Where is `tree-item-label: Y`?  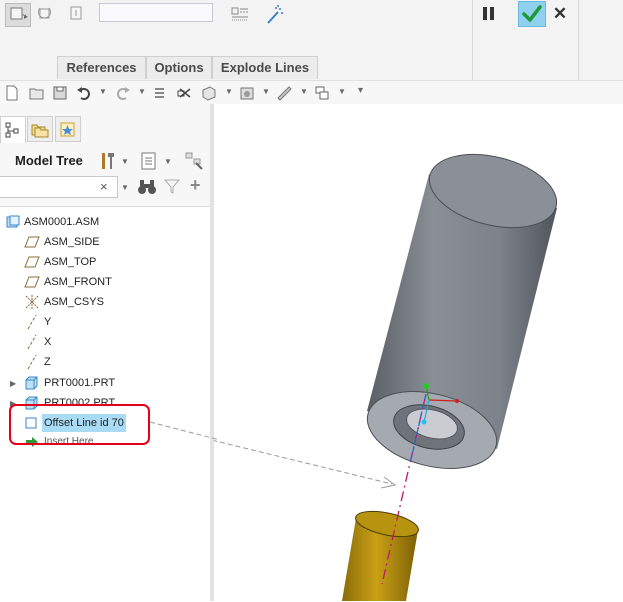
tree-item-label: Y is located at coordinates (48, 322).